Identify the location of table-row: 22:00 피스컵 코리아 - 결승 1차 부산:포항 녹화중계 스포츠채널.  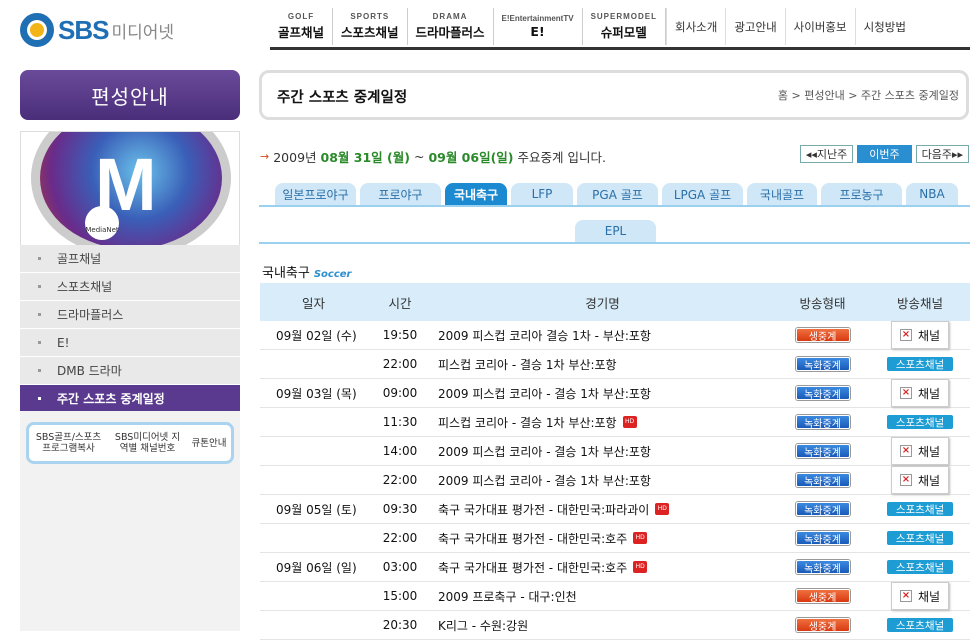
(615, 364).